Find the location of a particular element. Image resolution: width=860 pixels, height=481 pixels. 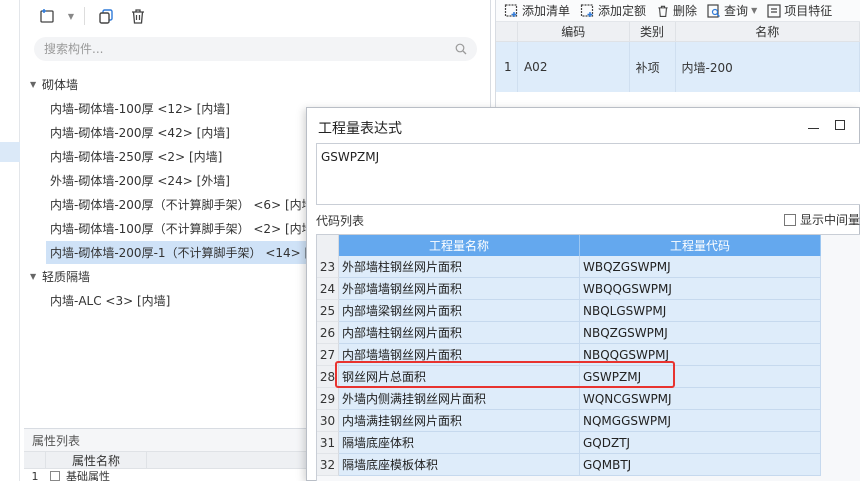

add-bill-button: 添加清单 is located at coordinates (537, 10).